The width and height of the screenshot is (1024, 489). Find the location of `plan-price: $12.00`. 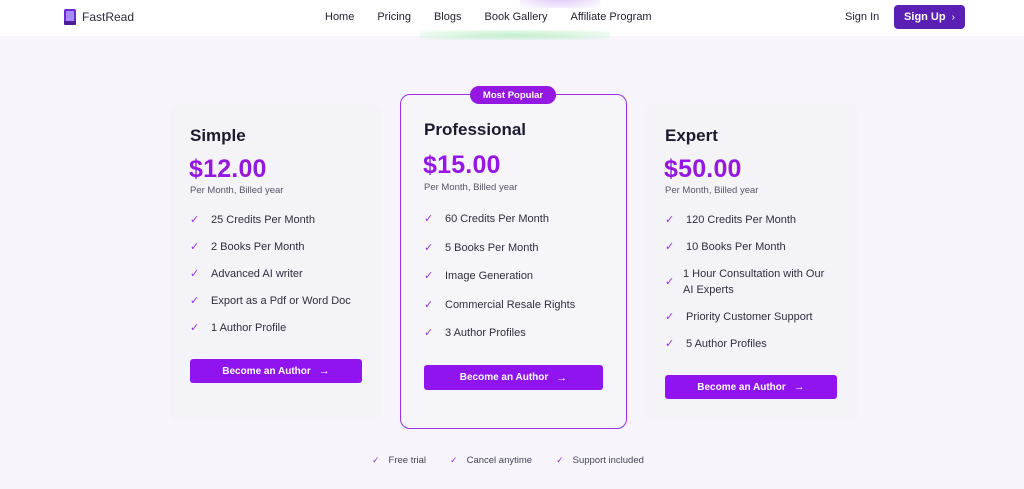

plan-price: $12.00 is located at coordinates (228, 169).